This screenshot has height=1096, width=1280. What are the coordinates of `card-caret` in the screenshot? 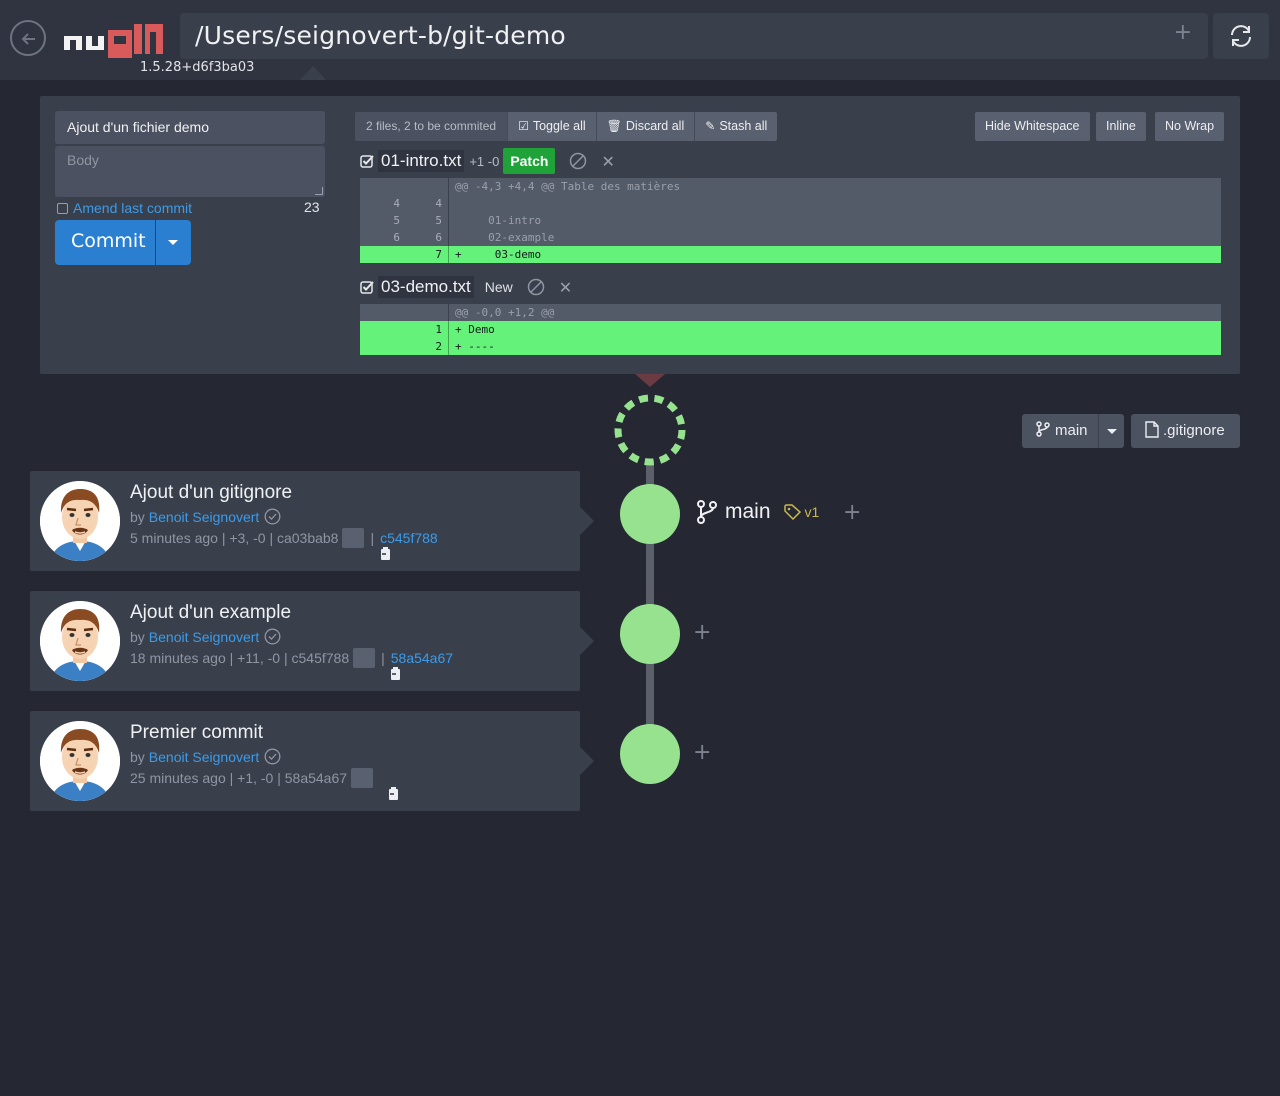 It's located at (587, 761).